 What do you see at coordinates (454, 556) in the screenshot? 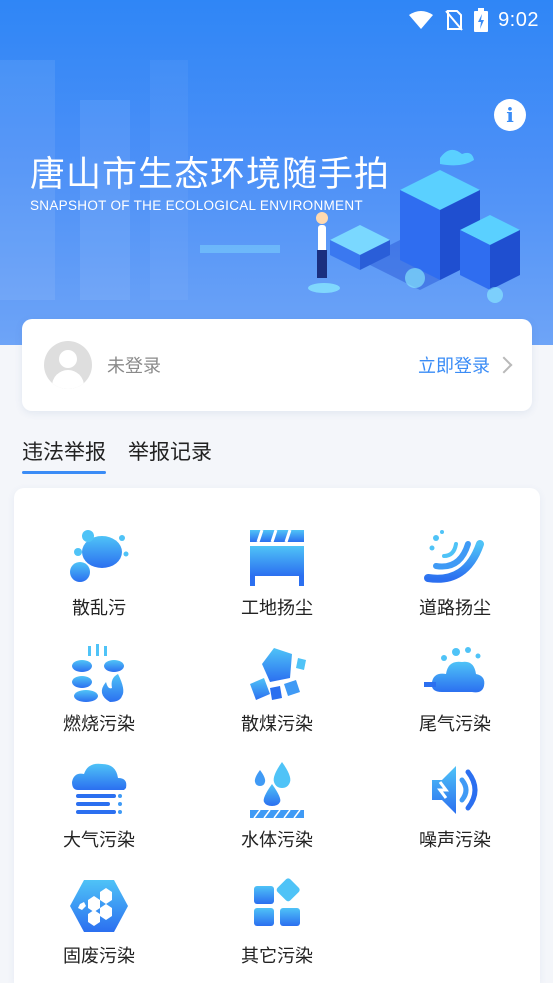
I see `road-dust-icon` at bounding box center [454, 556].